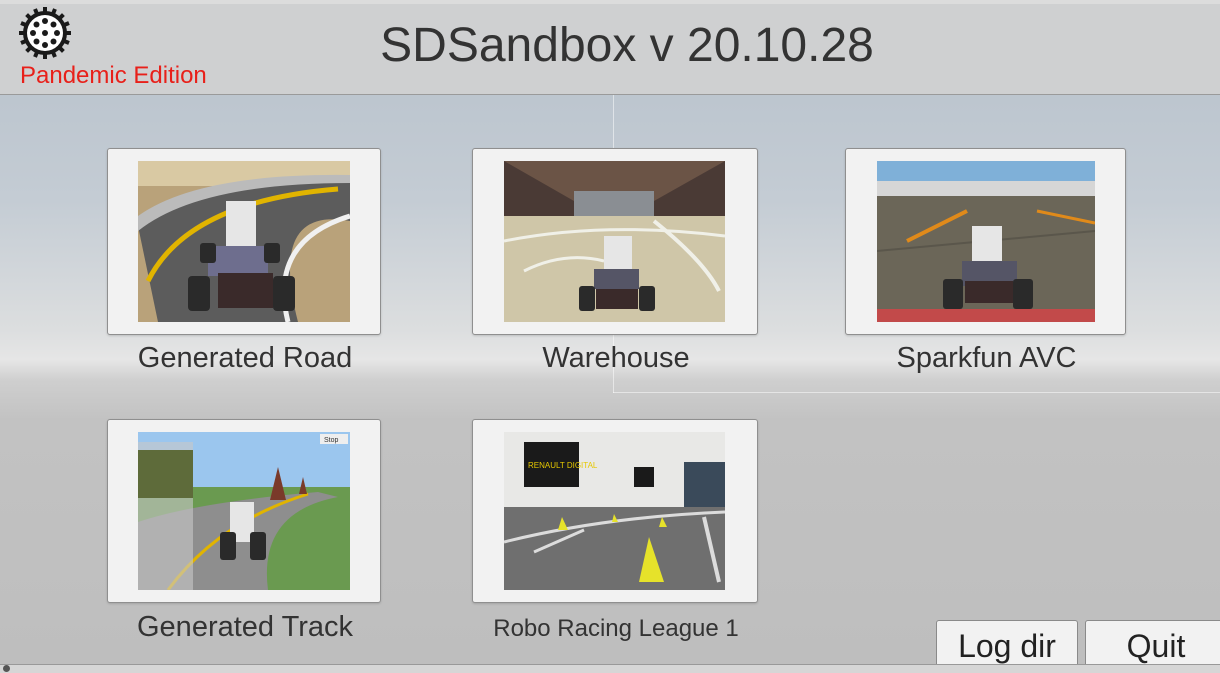 This screenshot has width=1220, height=673. I want to click on scene-card-generated-road, so click(244, 241).